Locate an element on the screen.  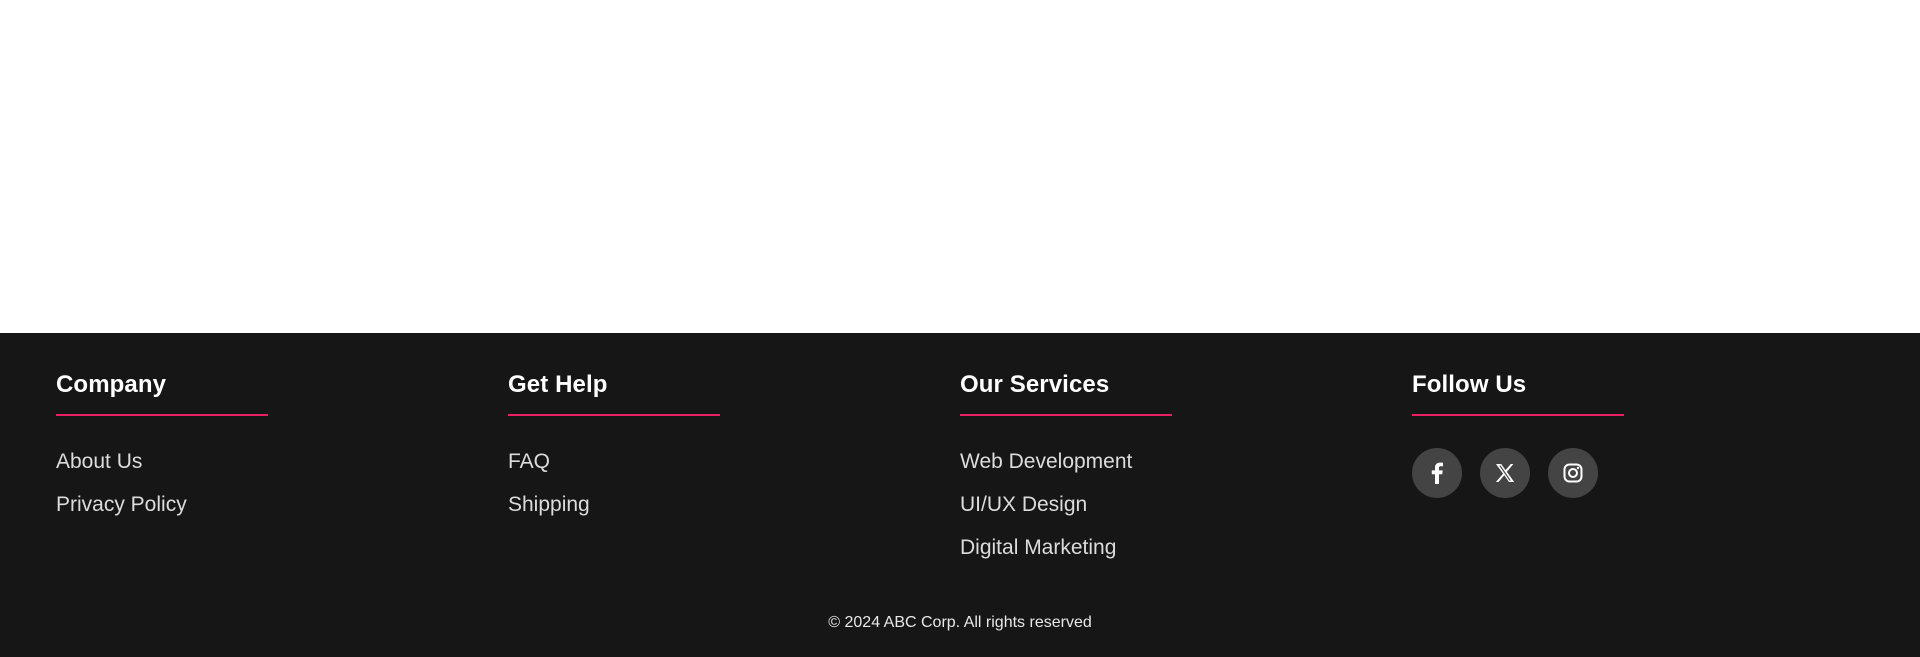
footer-heading-get-help: Get Help is located at coordinates (558, 384).